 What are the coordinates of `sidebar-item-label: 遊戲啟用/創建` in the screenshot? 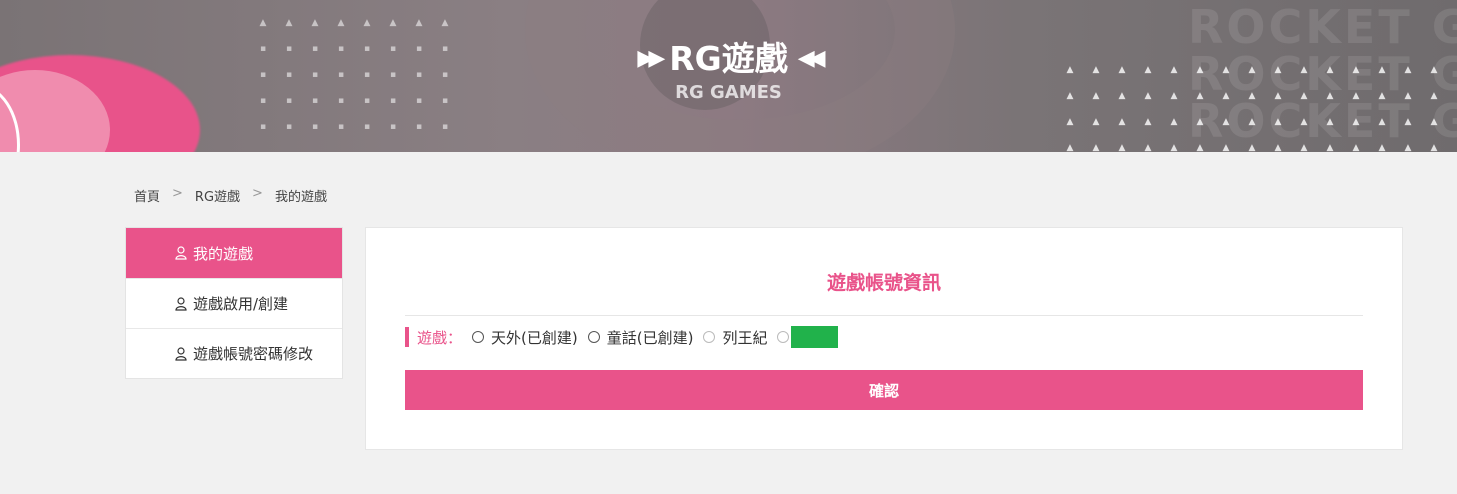 It's located at (241, 304).